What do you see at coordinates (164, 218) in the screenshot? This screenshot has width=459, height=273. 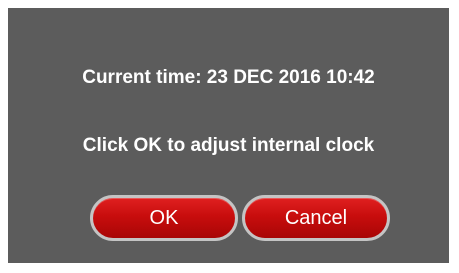 I see `ok-button: OK` at bounding box center [164, 218].